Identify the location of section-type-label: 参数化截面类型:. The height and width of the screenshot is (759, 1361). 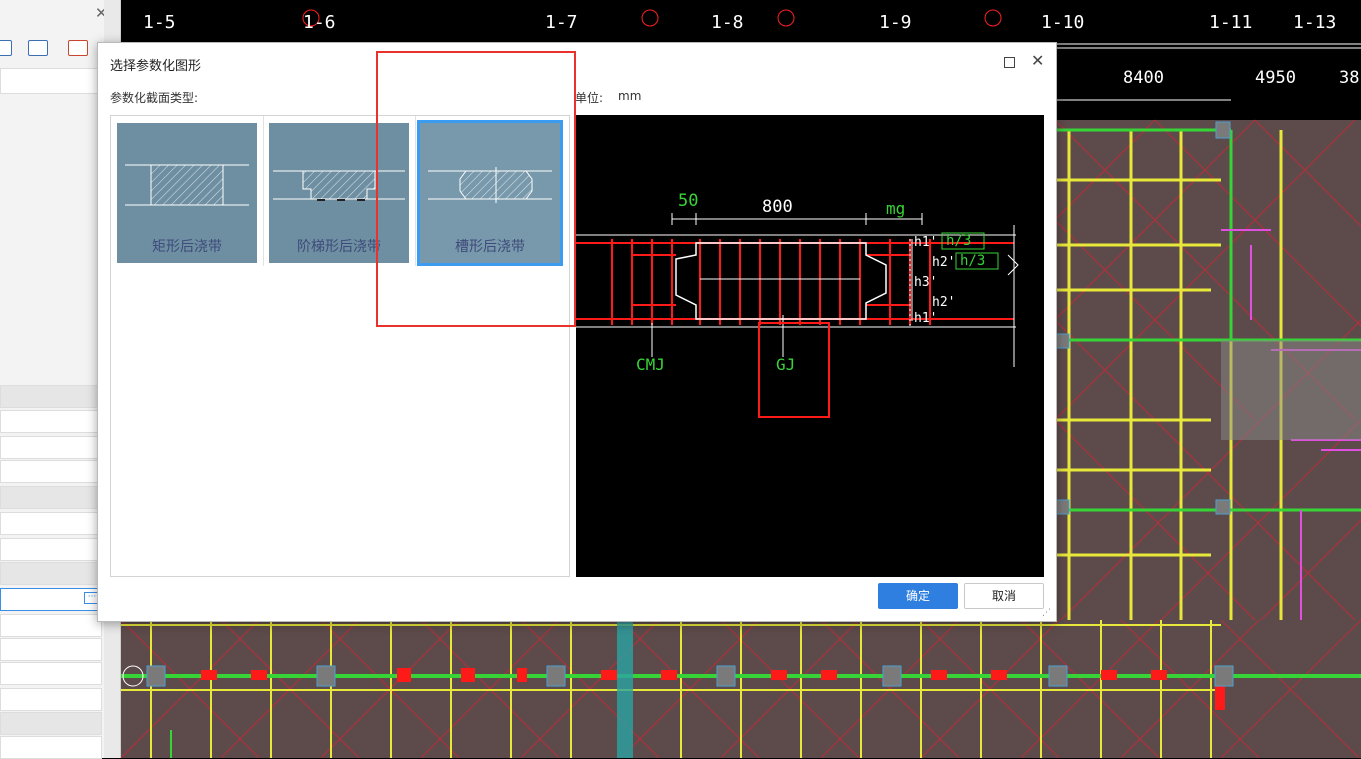
(154, 98).